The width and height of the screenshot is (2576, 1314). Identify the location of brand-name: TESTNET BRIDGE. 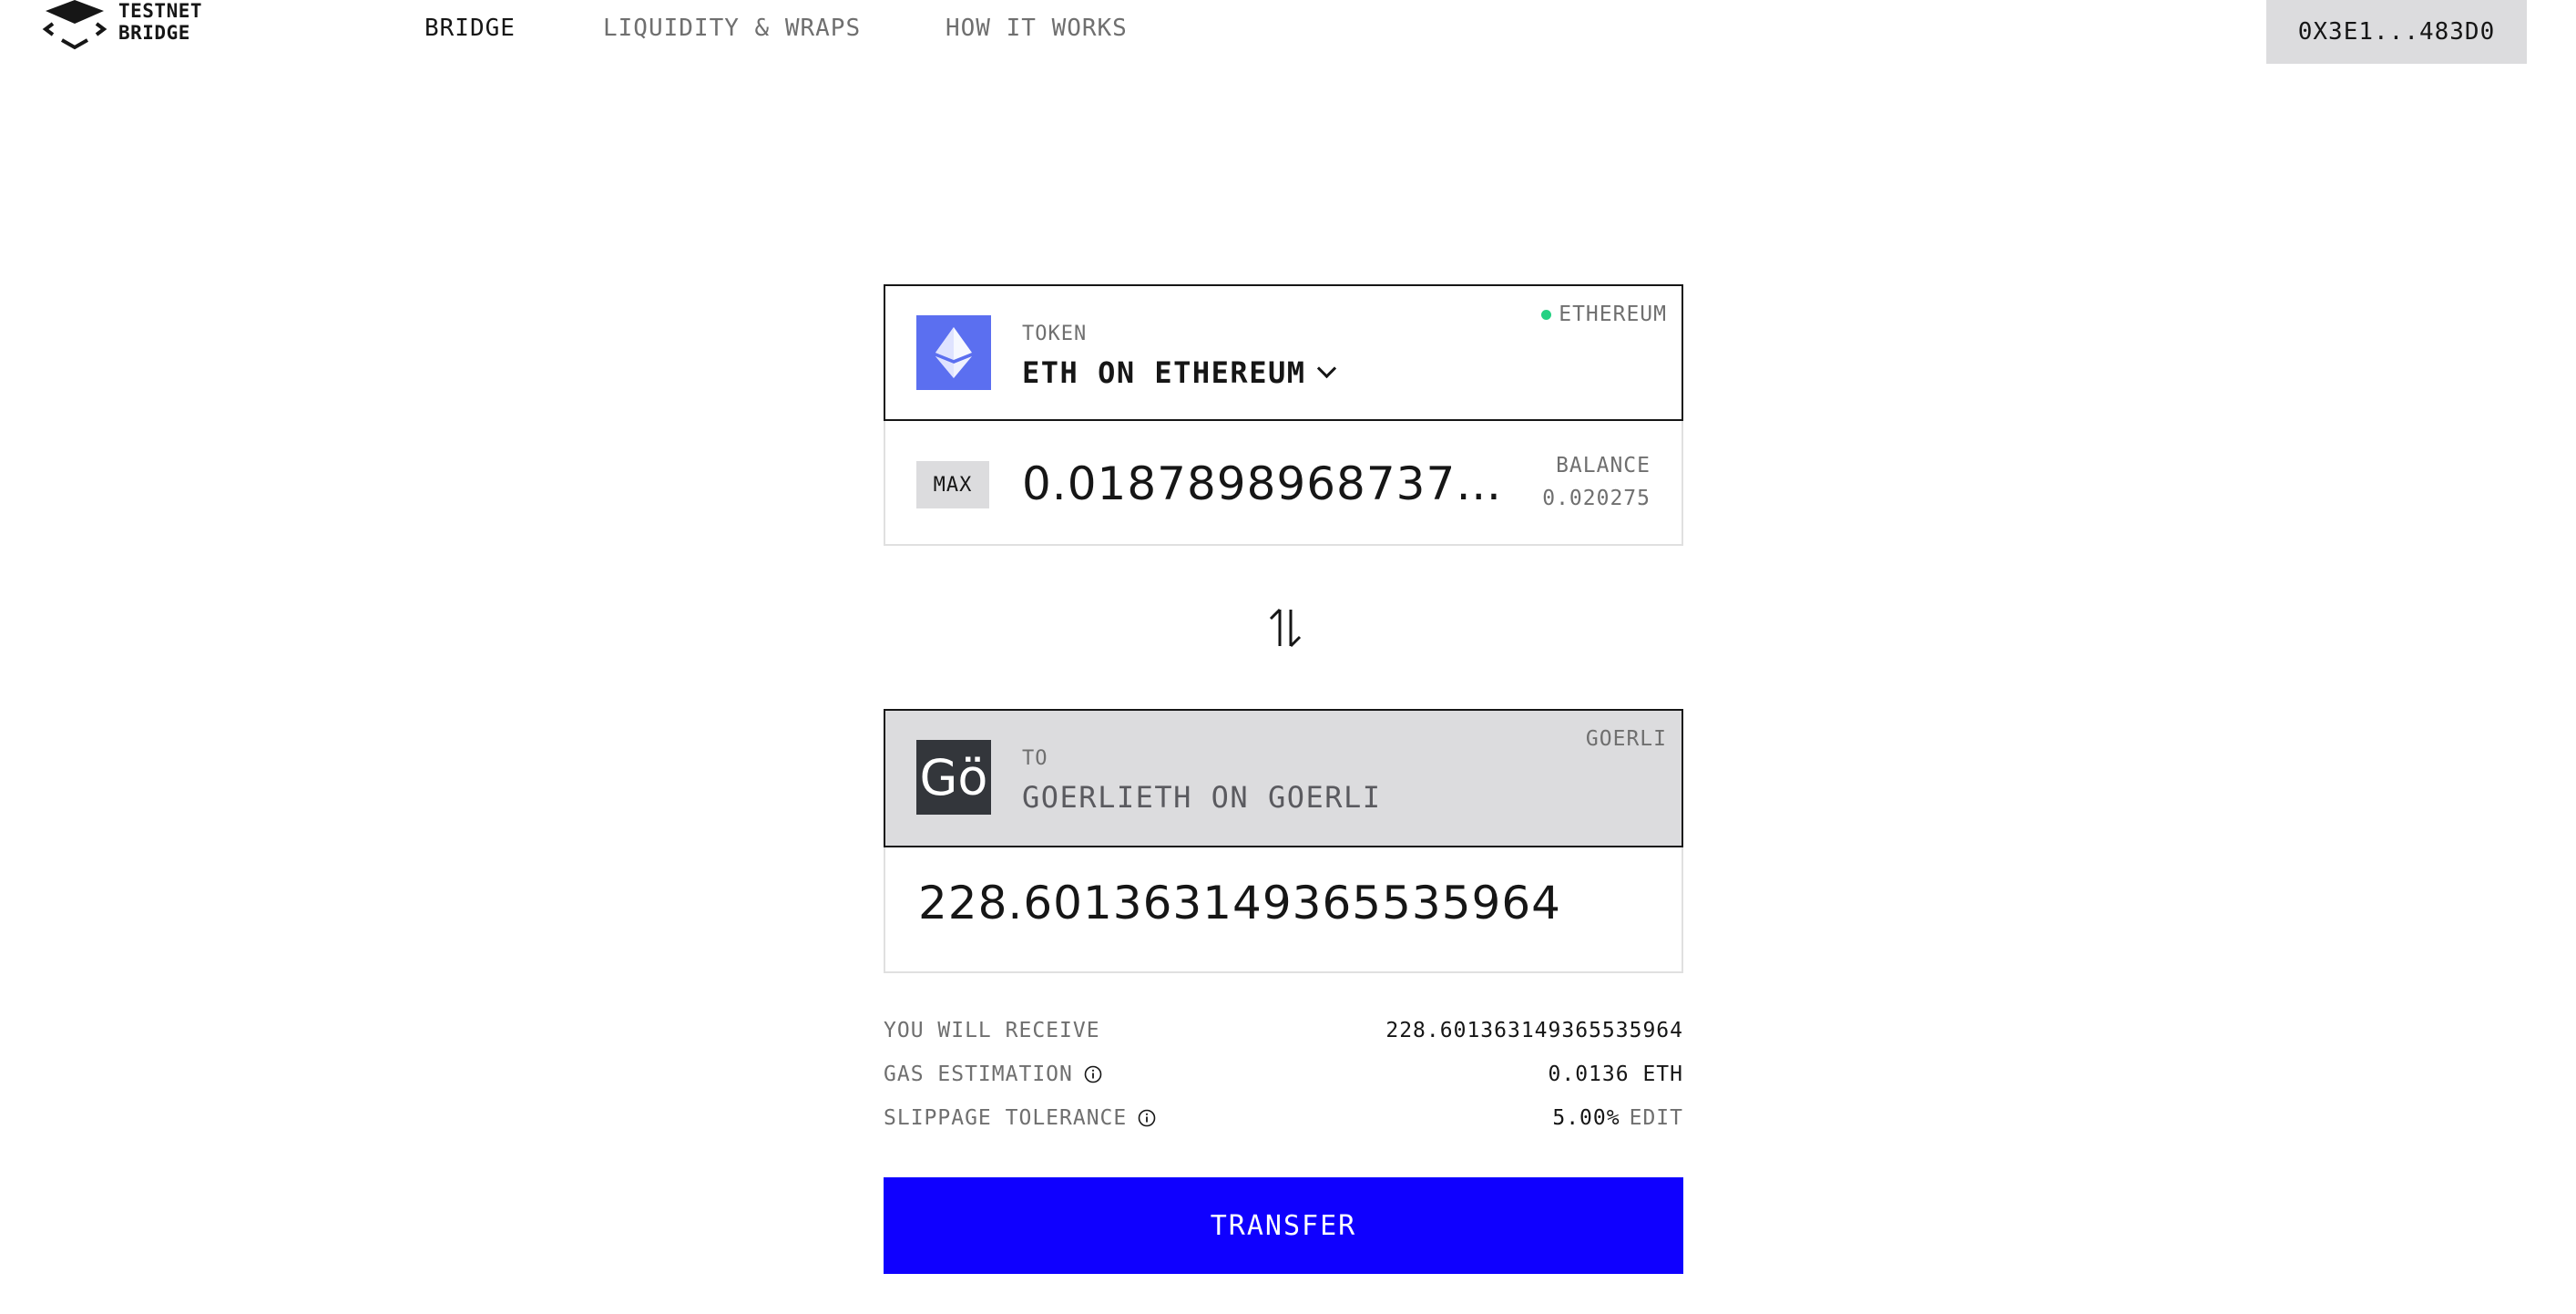
(160, 22).